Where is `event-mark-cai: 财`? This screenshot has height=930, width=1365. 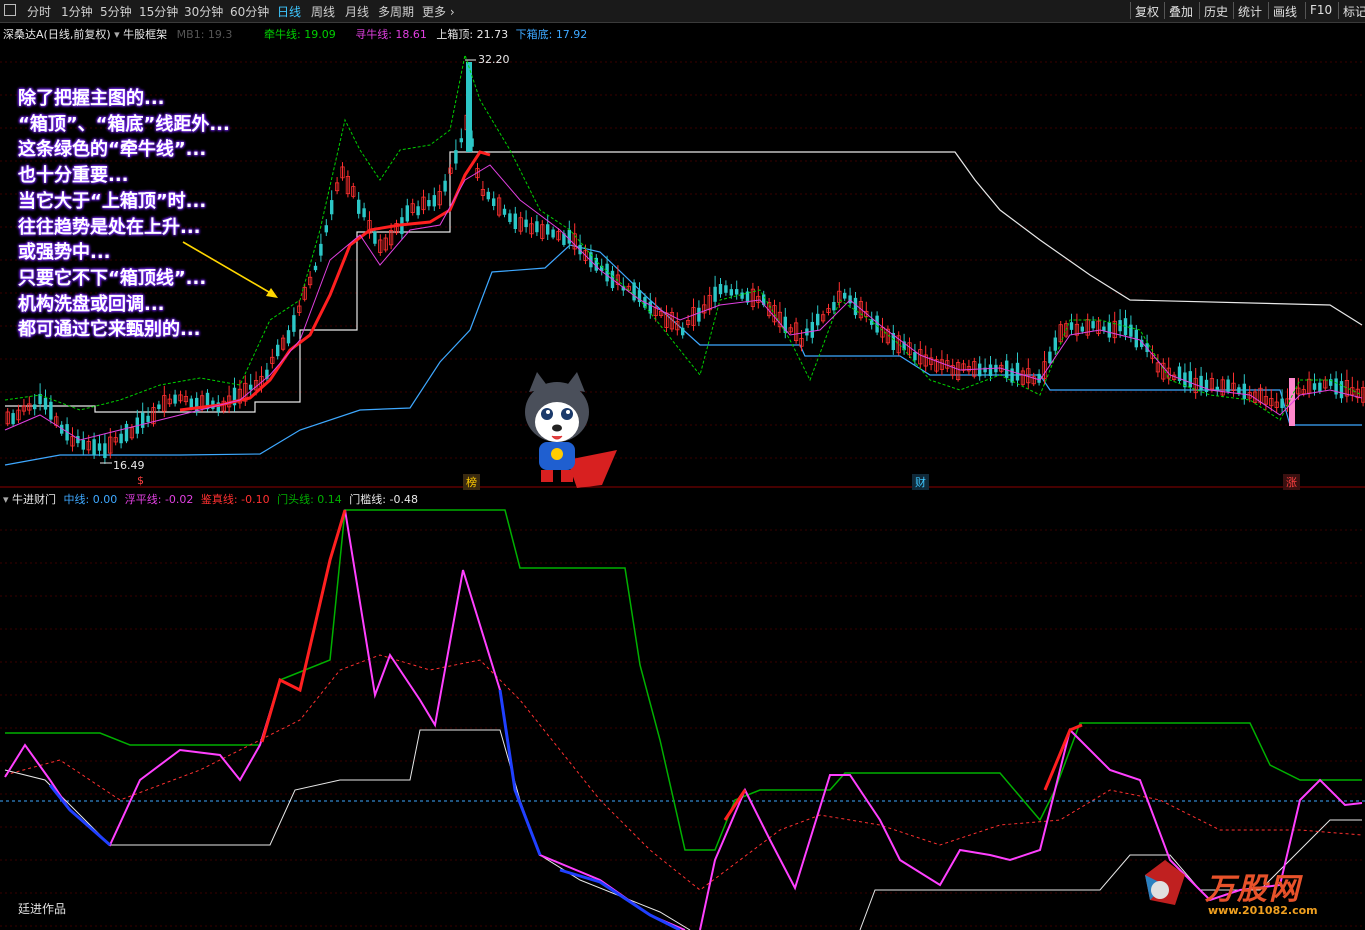 event-mark-cai: 财 is located at coordinates (920, 482).